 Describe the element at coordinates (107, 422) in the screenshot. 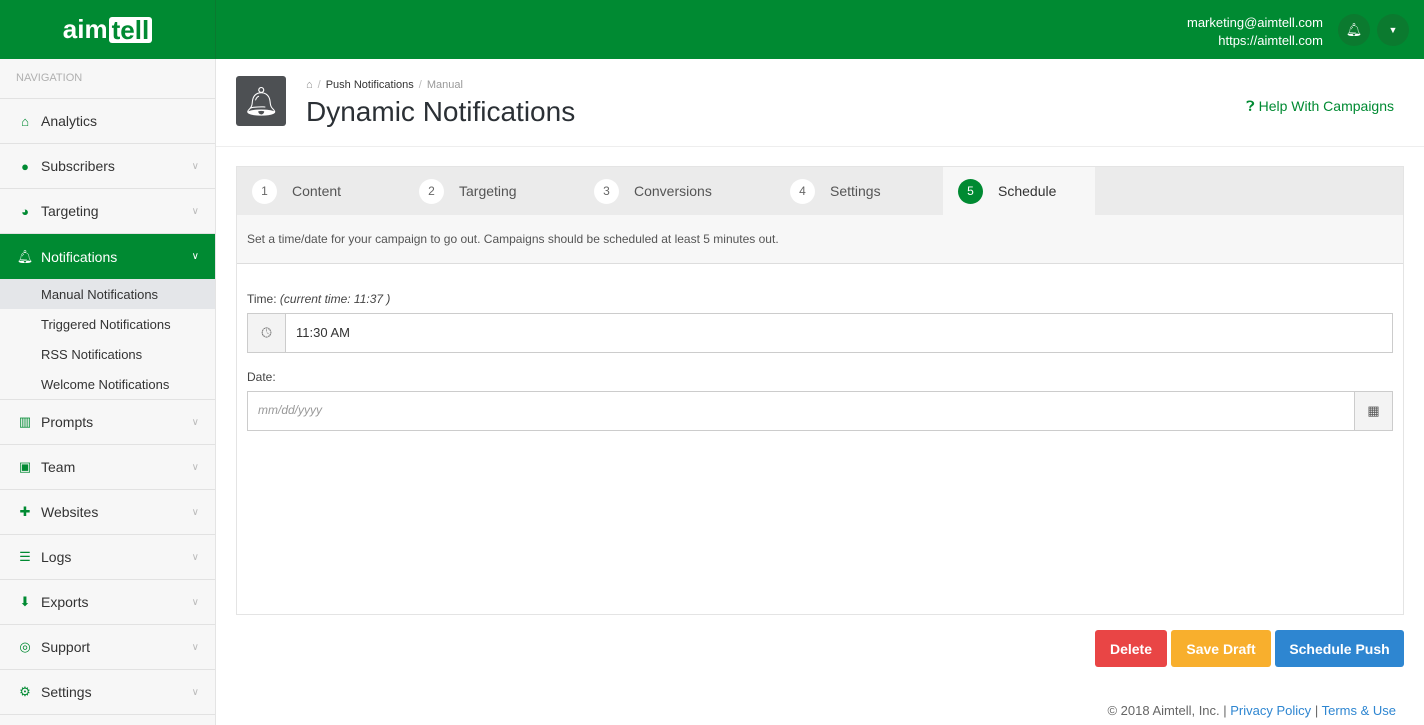

I see `sidebar-item-prompts: ▥ Prompts ∨` at that location.